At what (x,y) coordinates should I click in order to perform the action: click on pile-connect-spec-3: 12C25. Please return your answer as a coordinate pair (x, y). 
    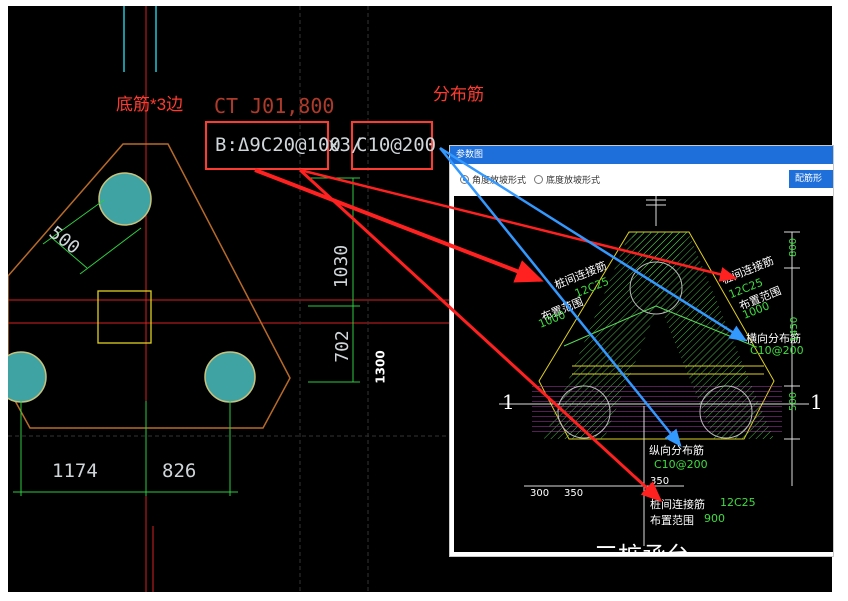
    Looking at the image, I should click on (738, 502).